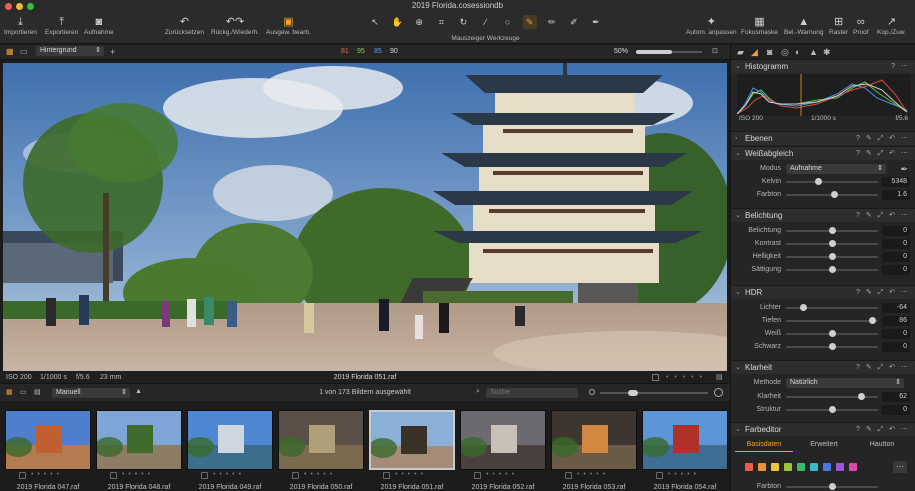  Describe the element at coordinates (896, 195) in the screenshot. I see `wb-value-field: 1.6` at that location.